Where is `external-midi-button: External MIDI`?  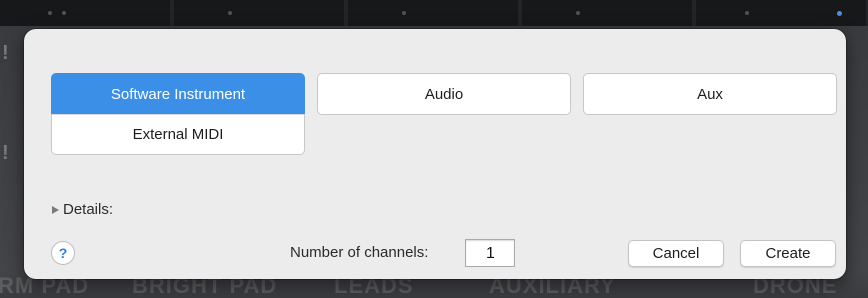 external-midi-button: External MIDI is located at coordinates (178, 134).